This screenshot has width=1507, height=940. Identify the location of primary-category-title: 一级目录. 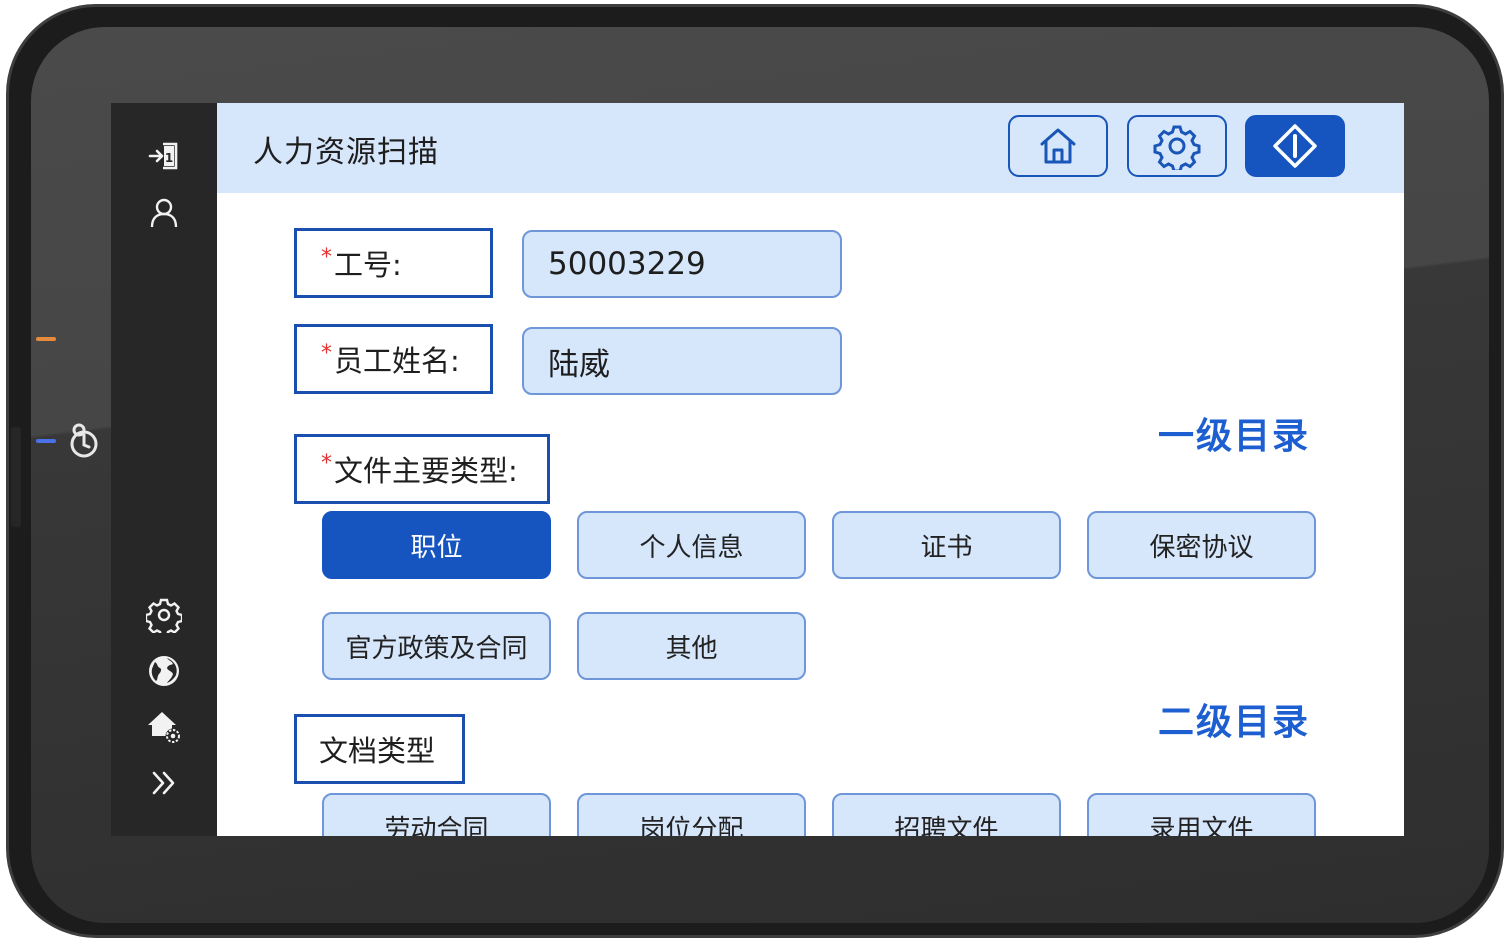
(1234, 436).